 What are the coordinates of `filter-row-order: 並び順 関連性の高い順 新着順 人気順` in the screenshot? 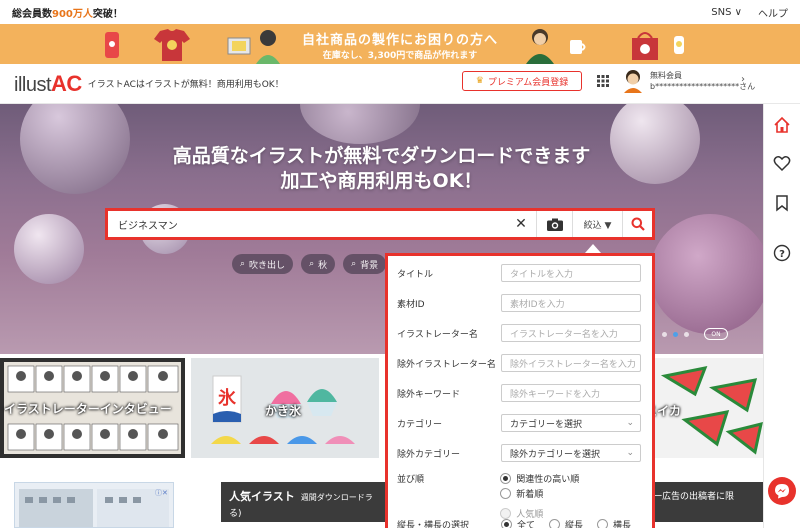 It's located at (524, 497).